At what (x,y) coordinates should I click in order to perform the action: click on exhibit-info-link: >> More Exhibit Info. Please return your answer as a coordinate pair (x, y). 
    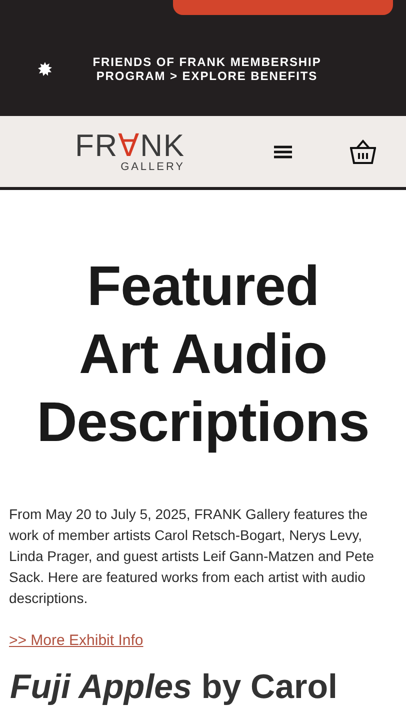
    Looking at the image, I should click on (76, 640).